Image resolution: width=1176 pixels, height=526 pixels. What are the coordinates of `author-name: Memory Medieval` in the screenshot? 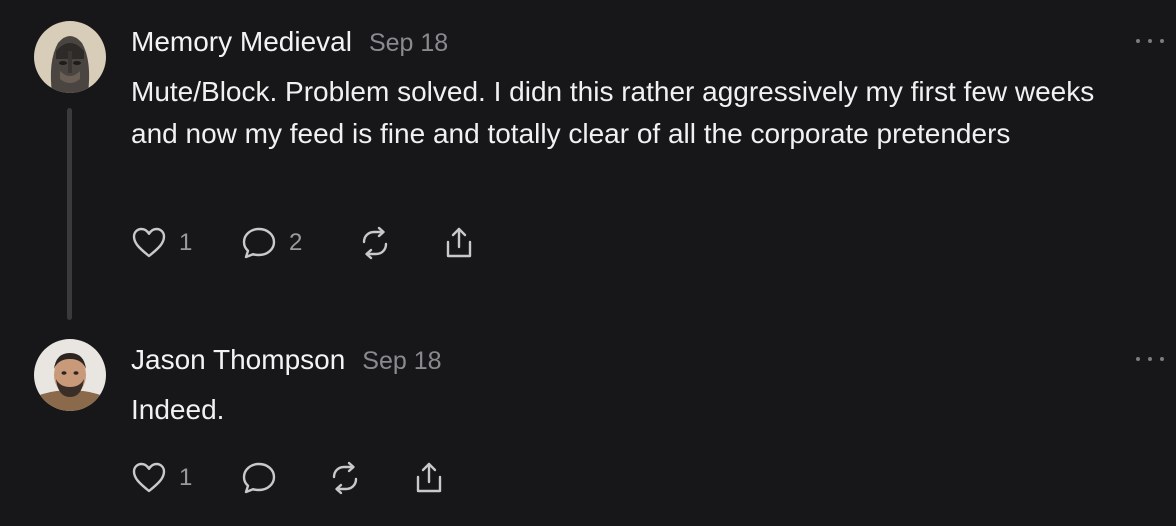 It's located at (241, 42).